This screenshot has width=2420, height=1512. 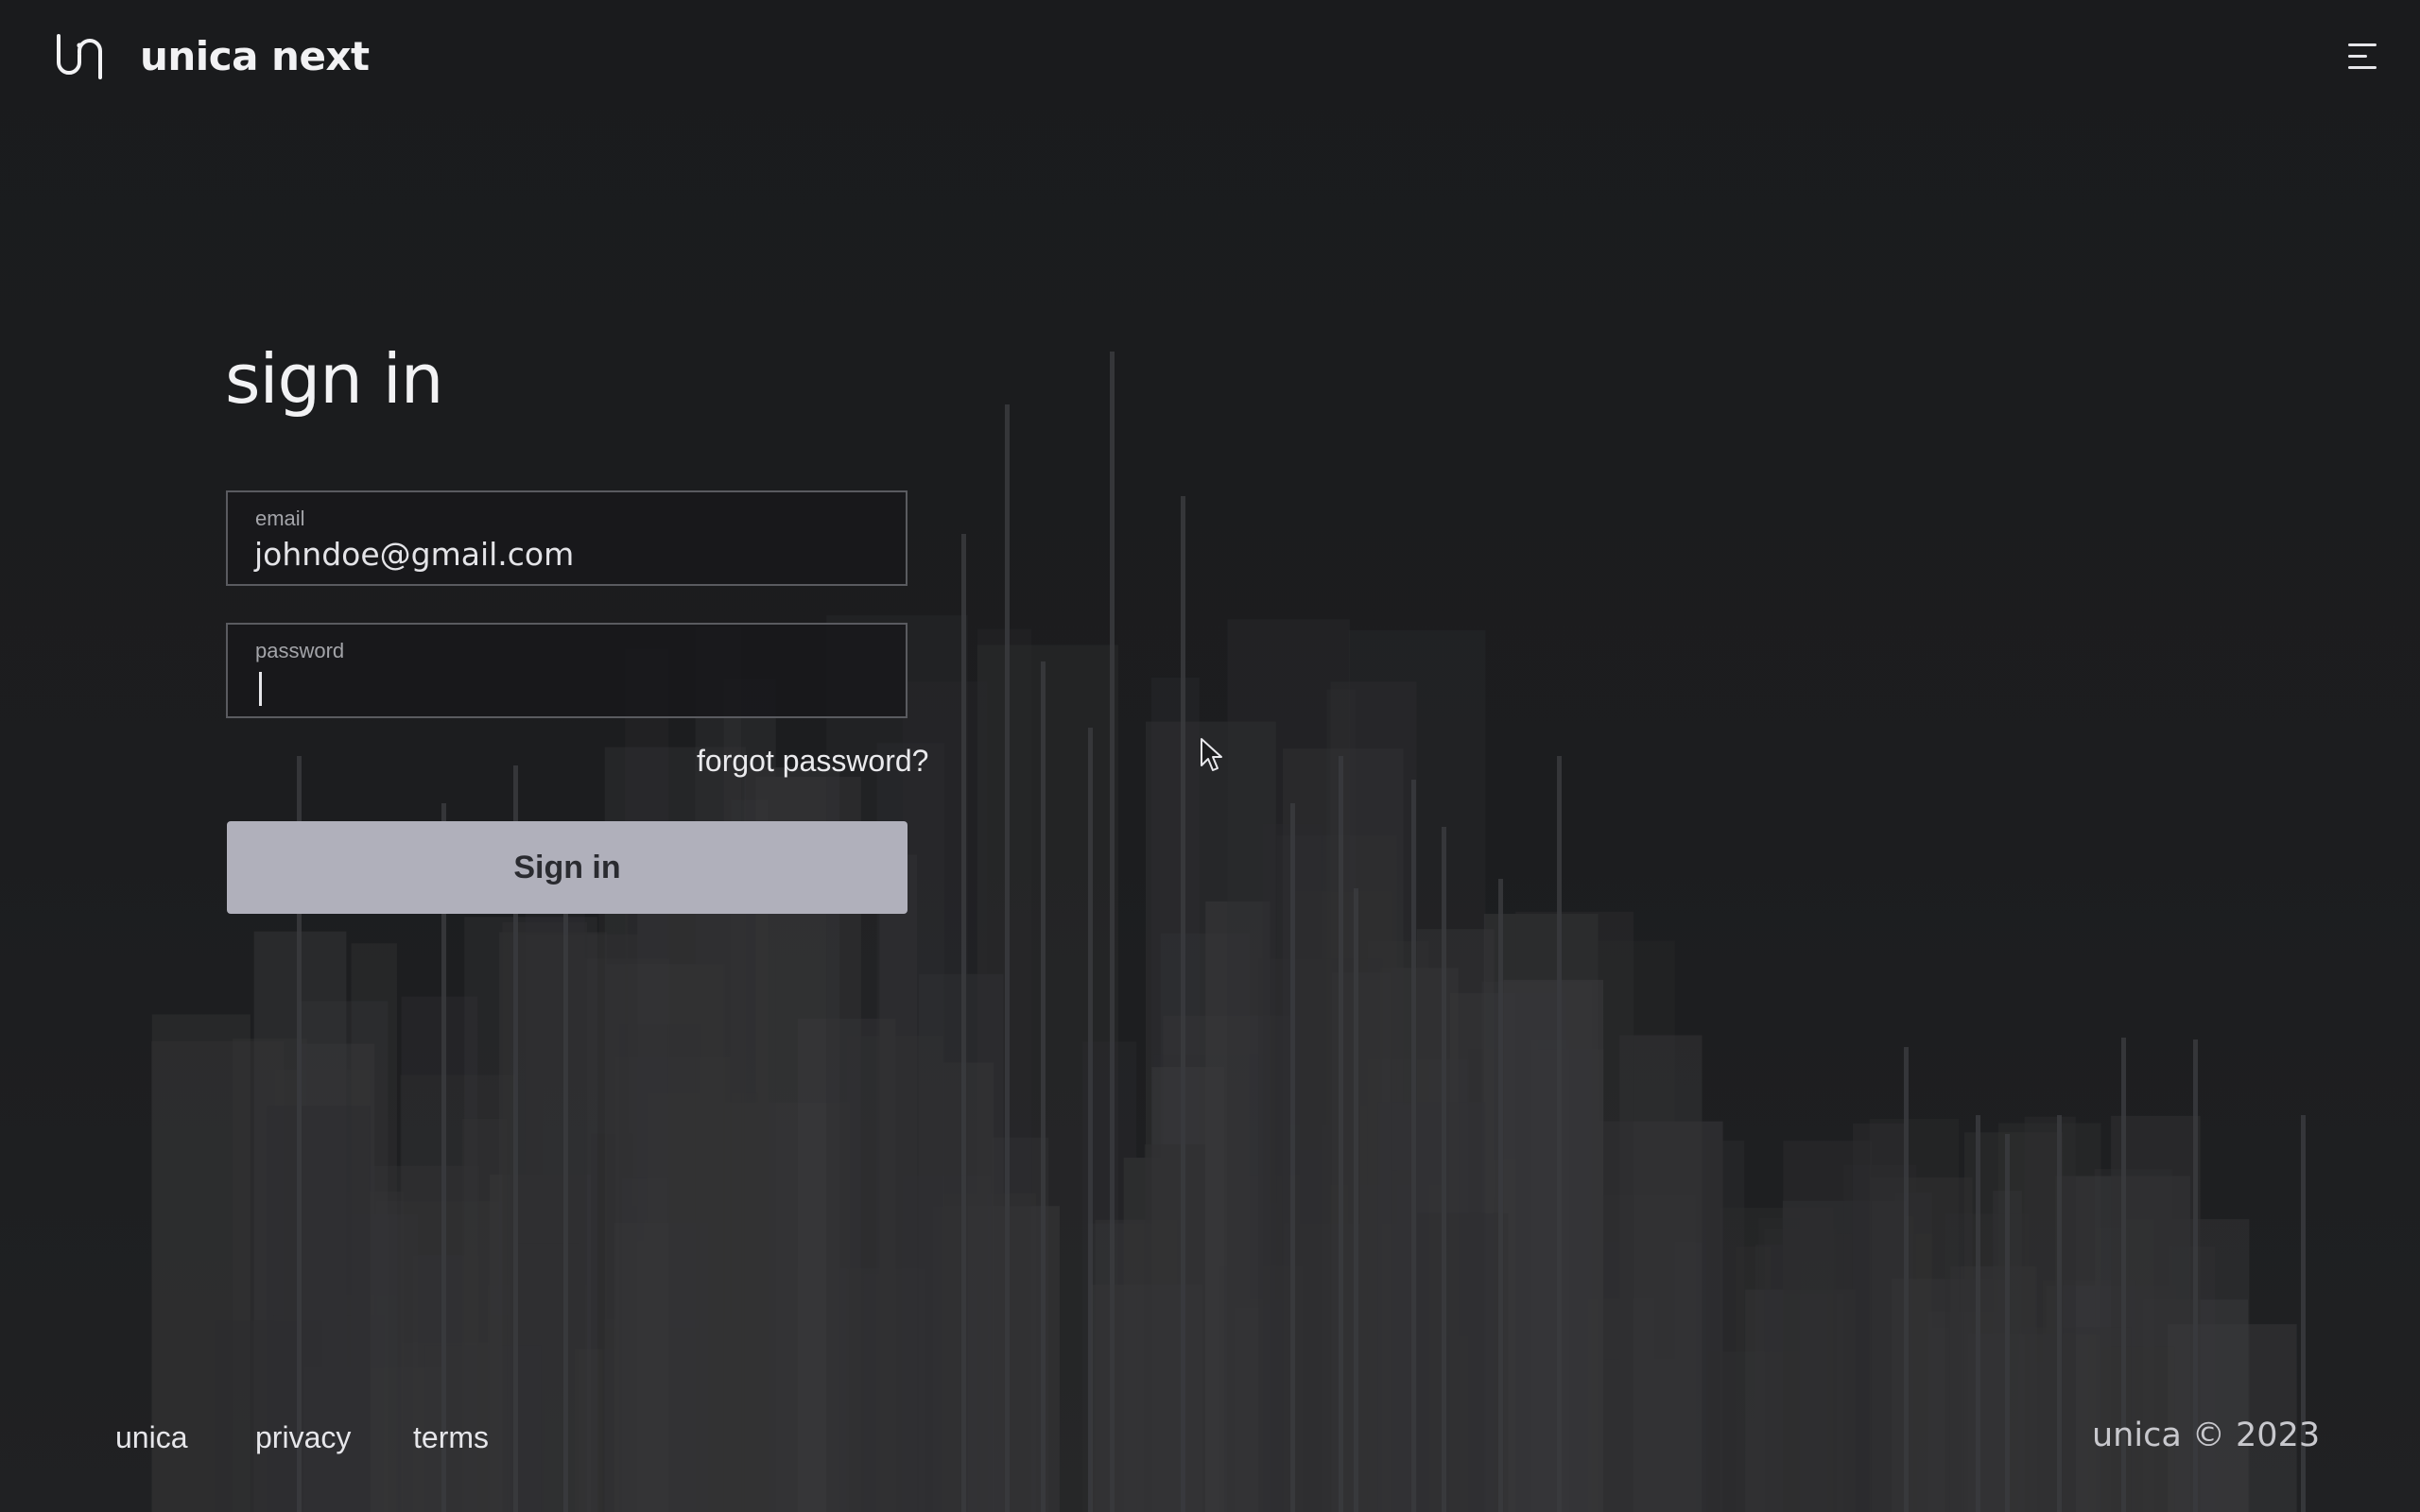 I want to click on forgot-password-link: forgot password?, so click(x=813, y=761).